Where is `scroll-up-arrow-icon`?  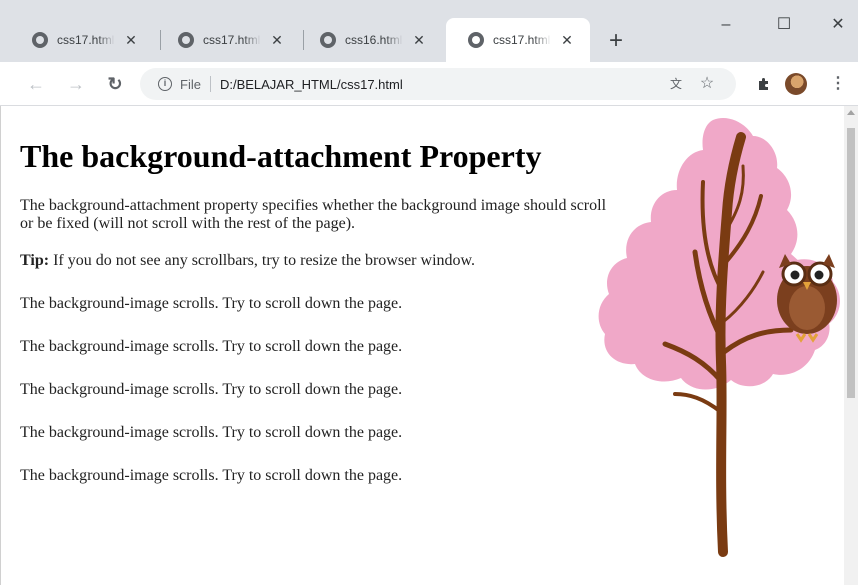 scroll-up-arrow-icon is located at coordinates (851, 112).